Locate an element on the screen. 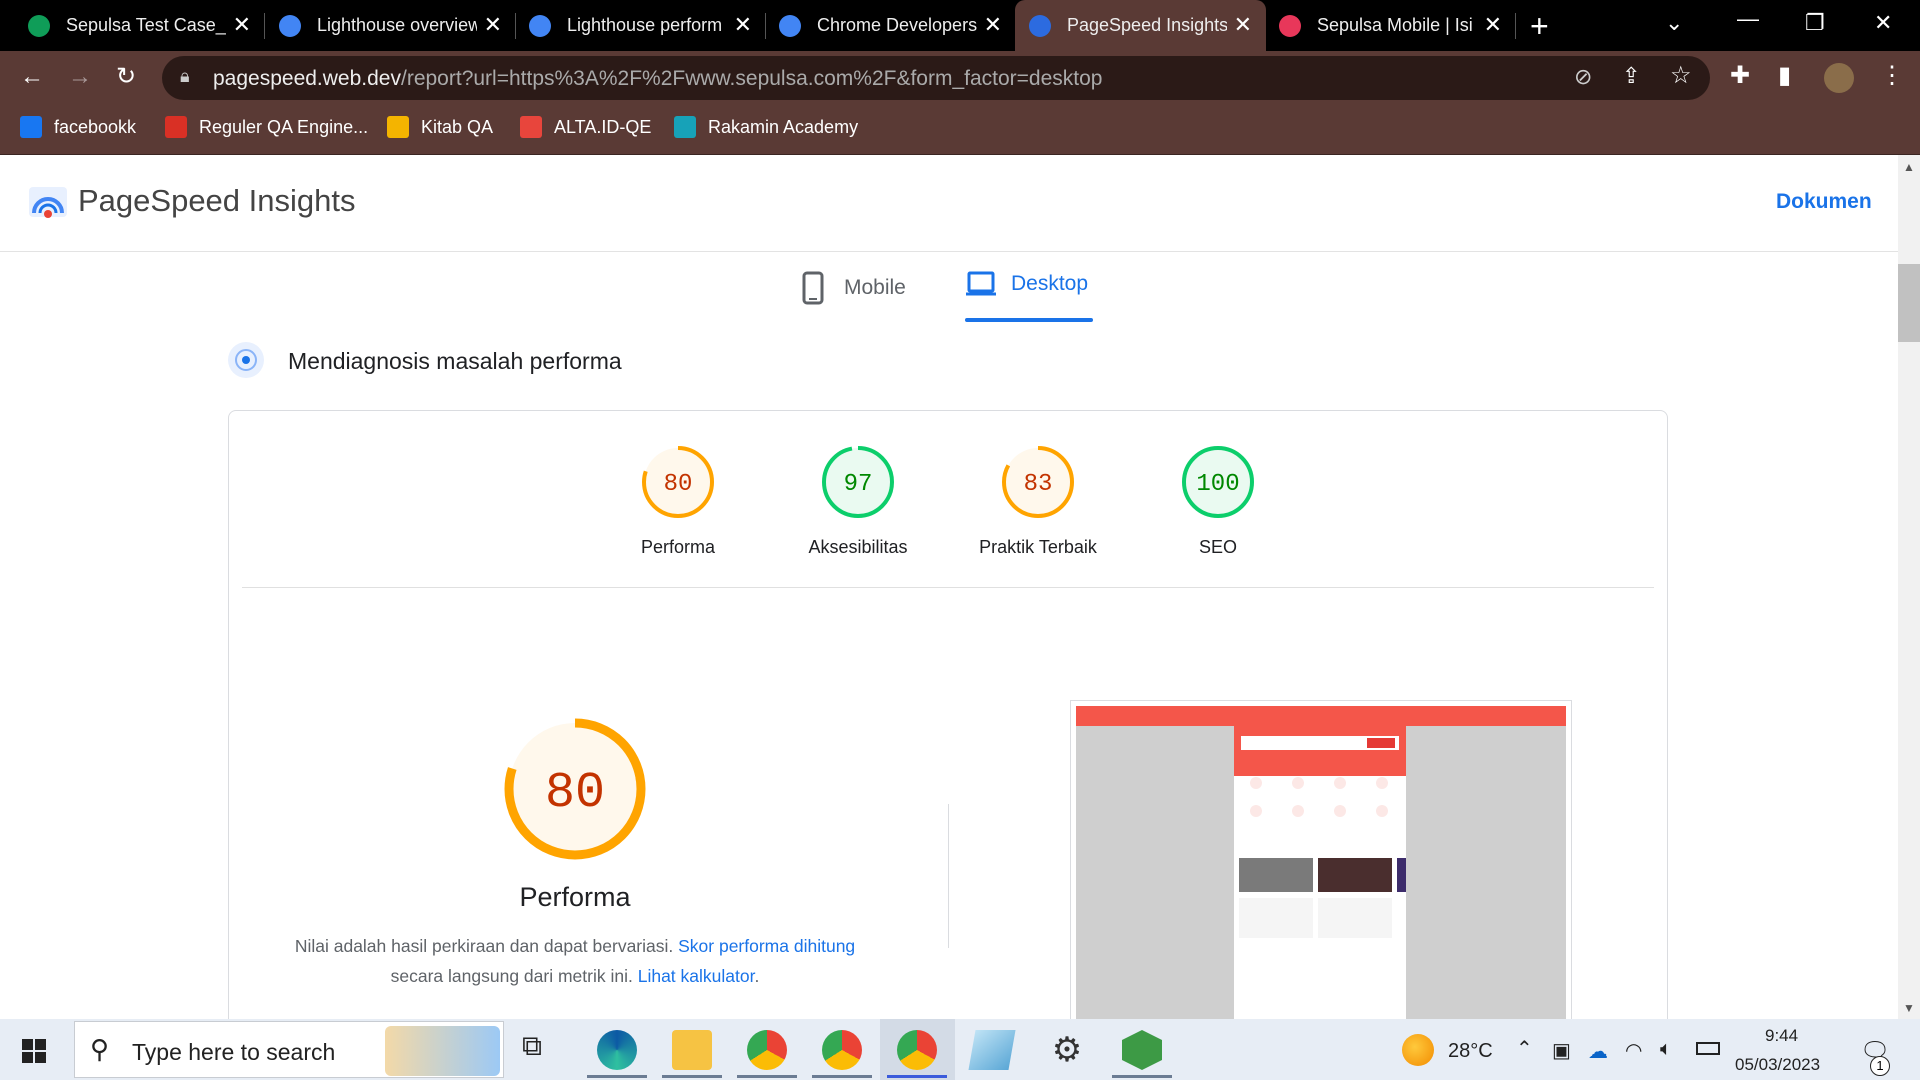 The height and width of the screenshot is (1080, 1920). calculator-link: Lihat kalkulator is located at coordinates (696, 976).